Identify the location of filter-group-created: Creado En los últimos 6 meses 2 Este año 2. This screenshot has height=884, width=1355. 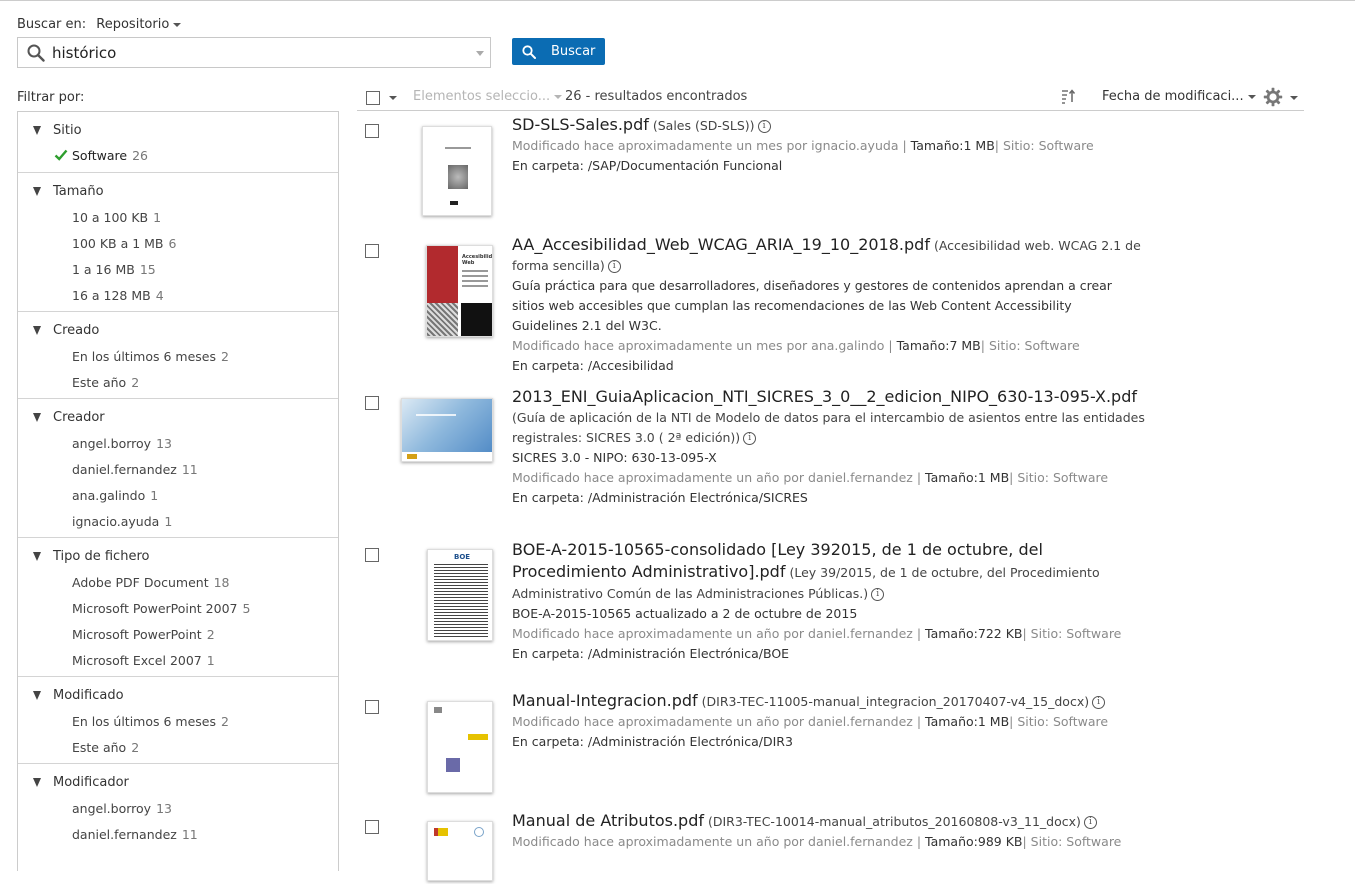
(178, 355).